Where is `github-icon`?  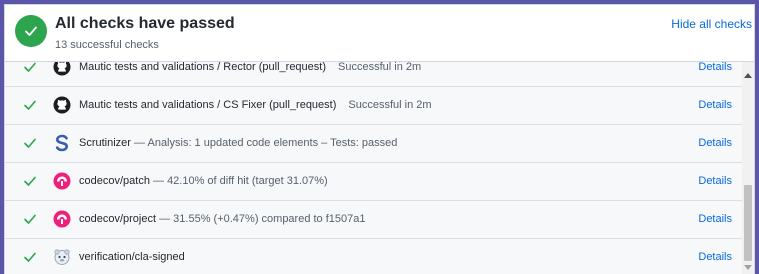
github-icon is located at coordinates (62, 105).